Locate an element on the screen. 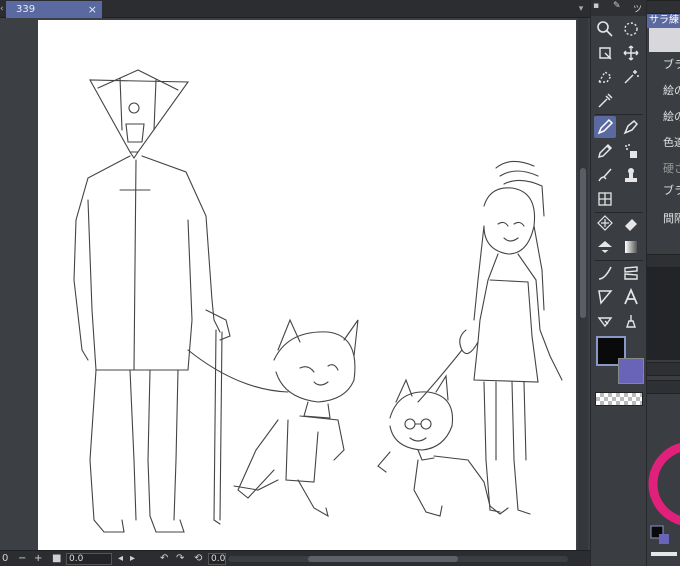 The image size is (680, 566). pen-alt-icon is located at coordinates (631, 127).